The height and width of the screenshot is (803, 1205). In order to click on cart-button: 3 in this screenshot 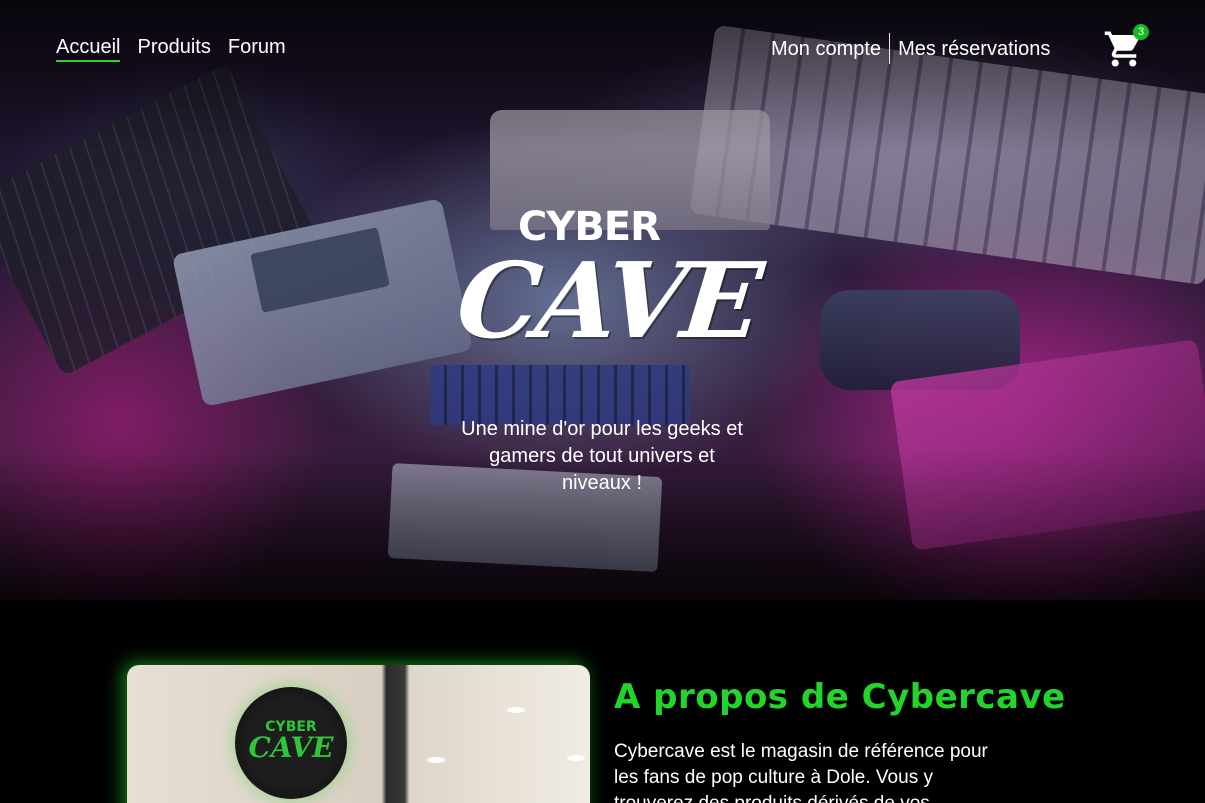, I will do `click(1126, 47)`.